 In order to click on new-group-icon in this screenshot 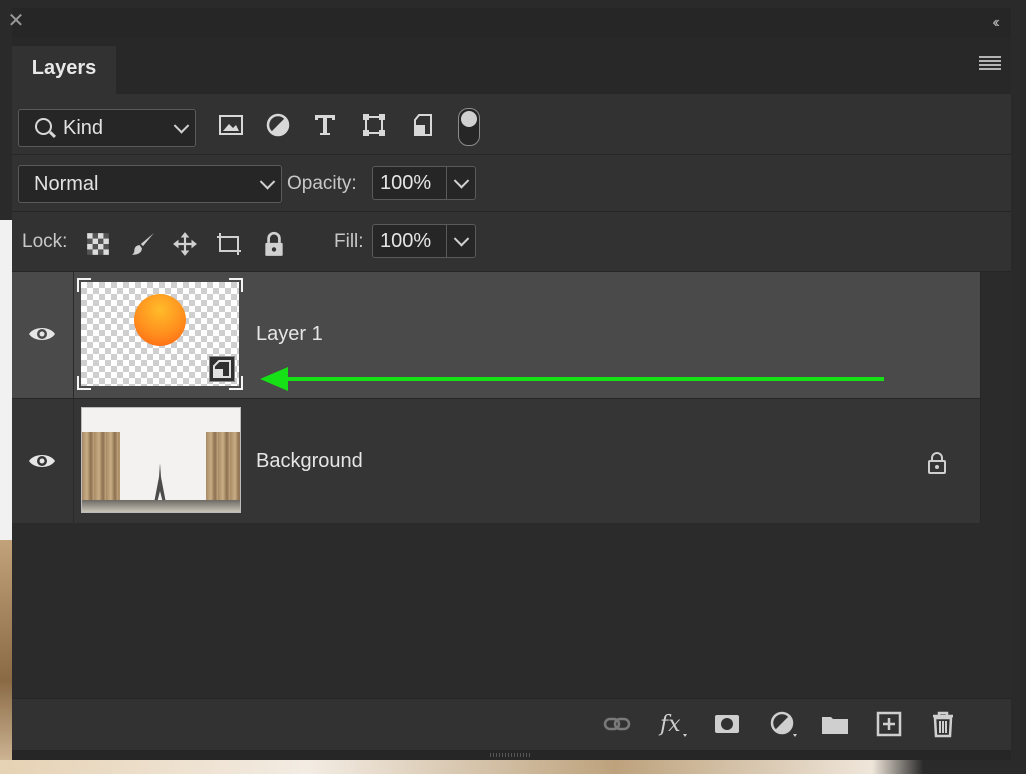, I will do `click(835, 724)`.